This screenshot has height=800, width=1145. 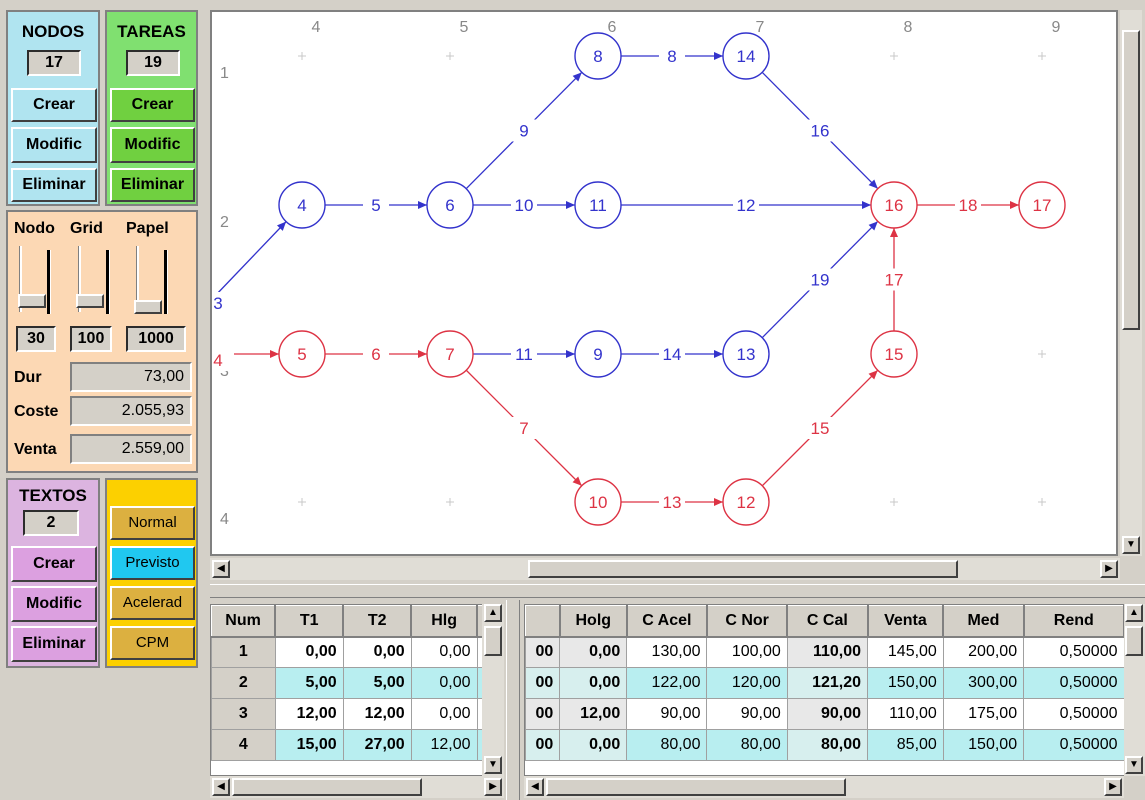 I want to click on canvas-hscroll-thumb, so click(x=743, y=569).